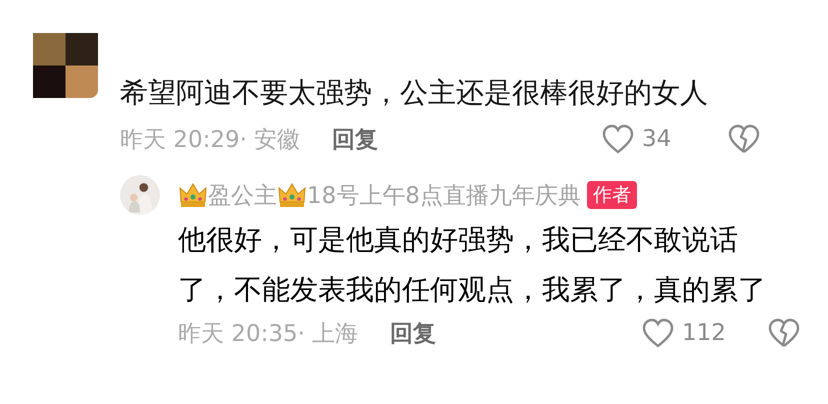  What do you see at coordinates (268, 334) in the screenshot?
I see `comment-time: 昨天 20:35· 上海` at bounding box center [268, 334].